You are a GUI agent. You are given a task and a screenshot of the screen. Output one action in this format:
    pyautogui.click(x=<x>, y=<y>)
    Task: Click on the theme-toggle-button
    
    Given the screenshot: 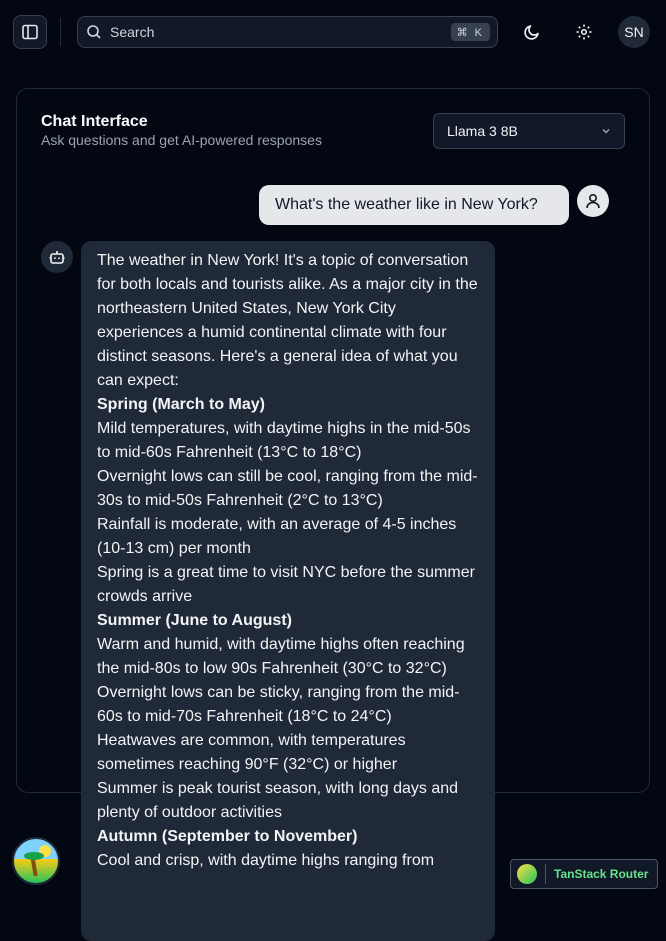 What is the action you would take?
    pyautogui.click(x=532, y=32)
    